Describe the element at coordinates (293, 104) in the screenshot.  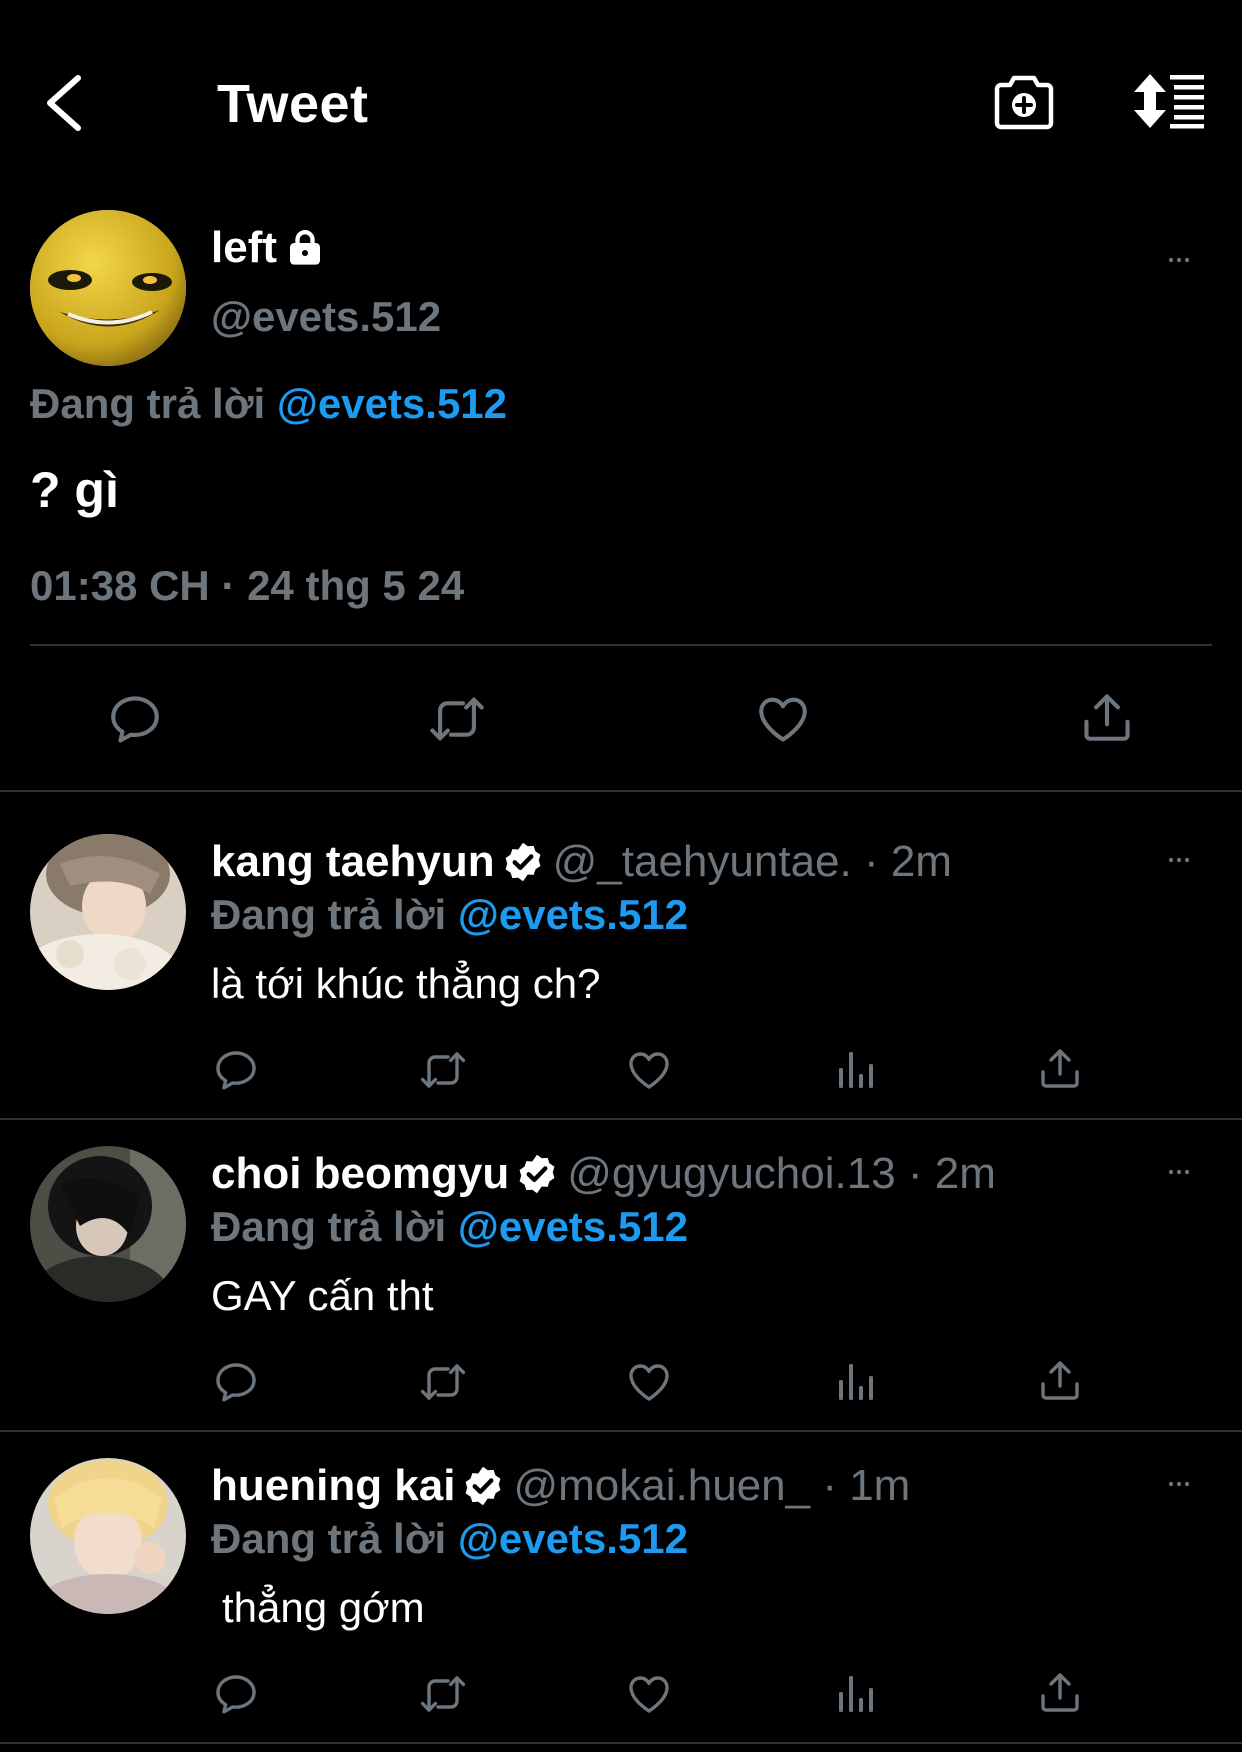
I see `page-title: Tweet` at that location.